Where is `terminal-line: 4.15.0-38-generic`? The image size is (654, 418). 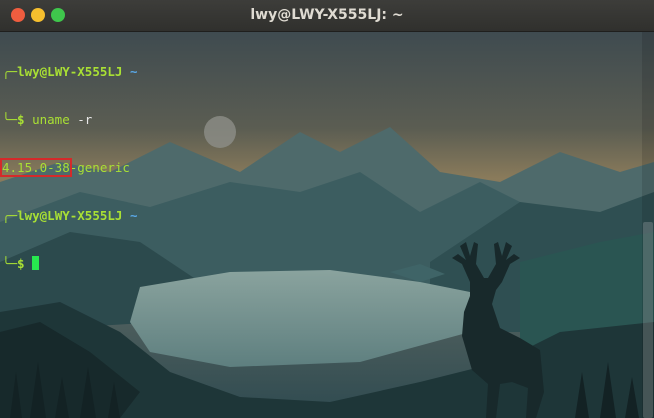 terminal-line: 4.15.0-38-generic is located at coordinates (316, 167).